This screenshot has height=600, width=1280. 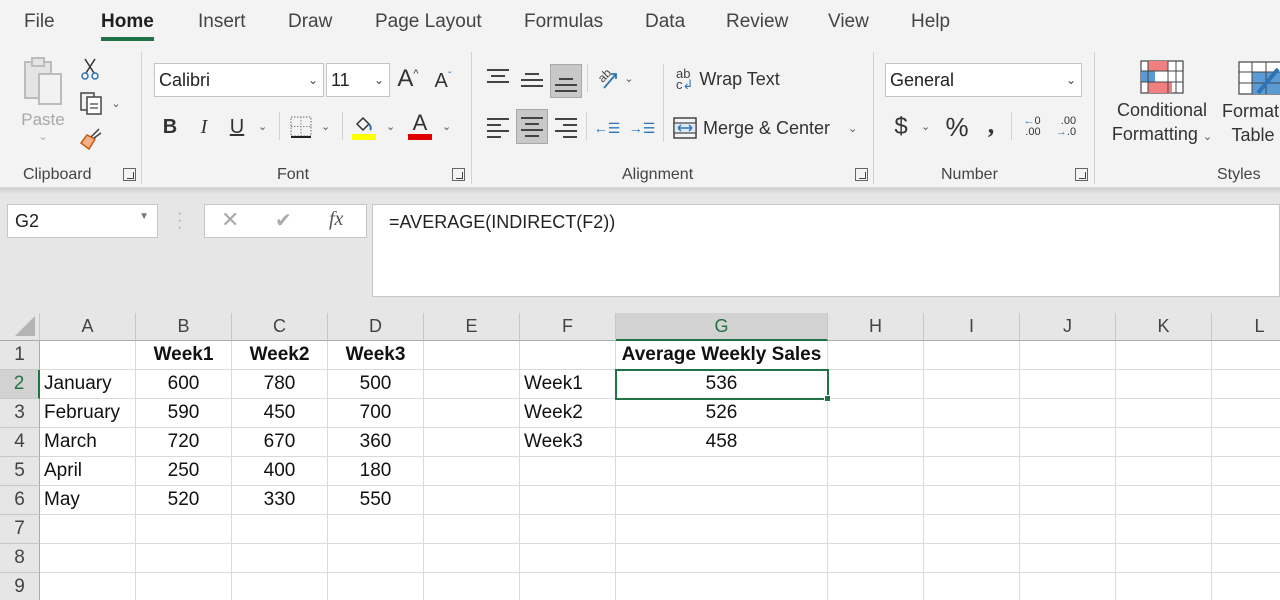 What do you see at coordinates (983, 80) in the screenshot?
I see `number-format-select: General ⌄` at bounding box center [983, 80].